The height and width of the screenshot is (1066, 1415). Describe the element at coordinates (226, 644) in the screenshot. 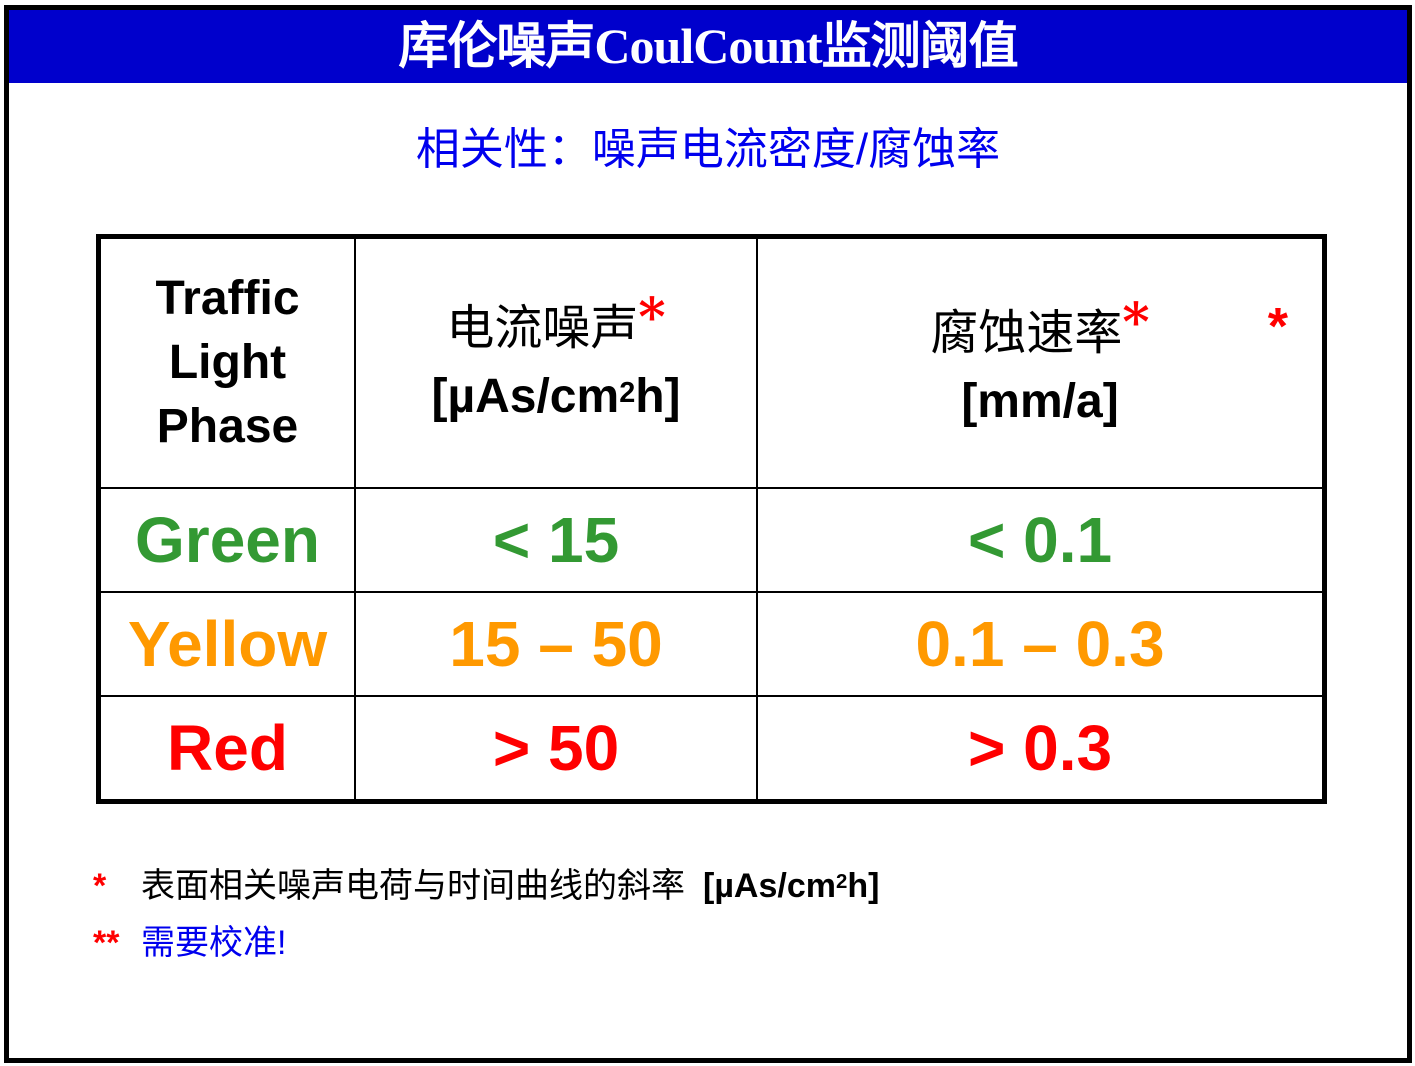

I see `phase-yellow: Yellow` at that location.